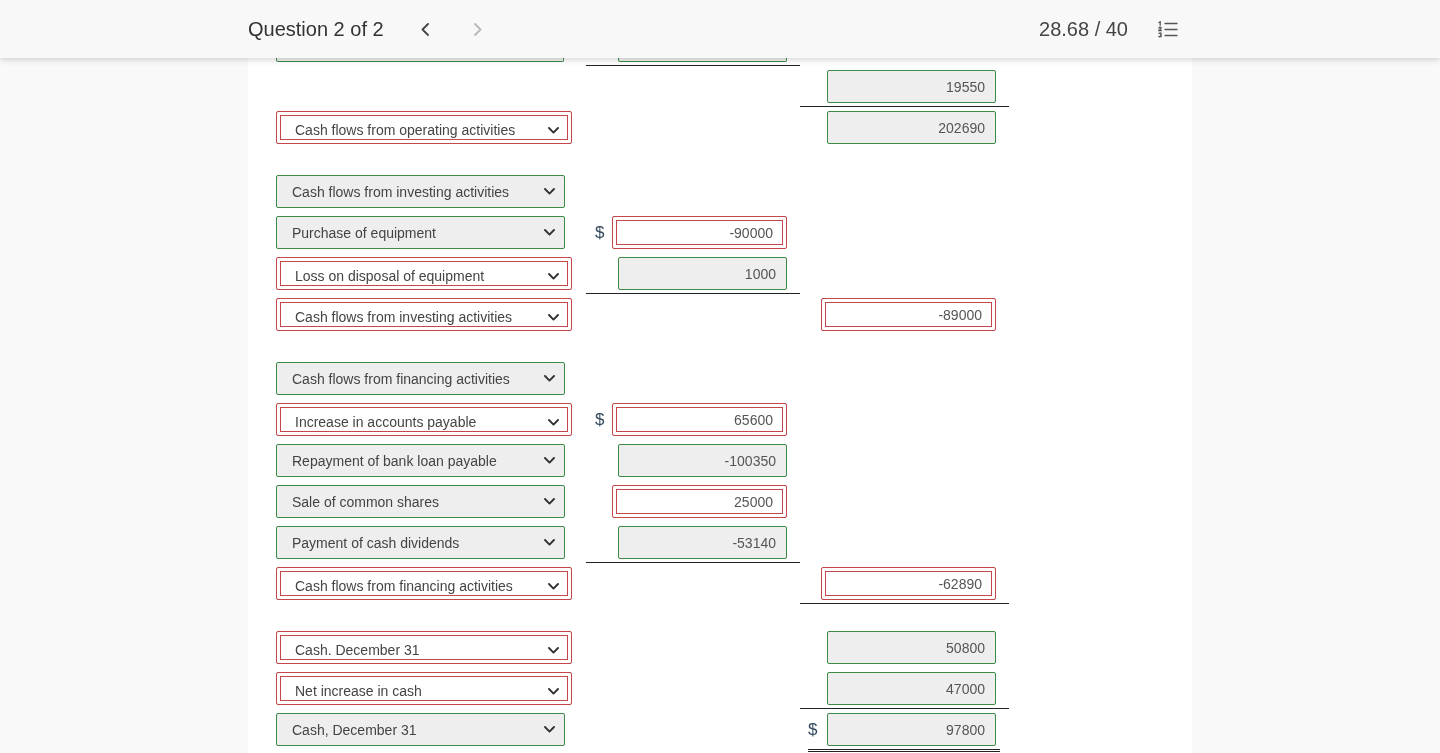 The image size is (1440, 753). I want to click on amount-field: -90000, so click(699, 232).